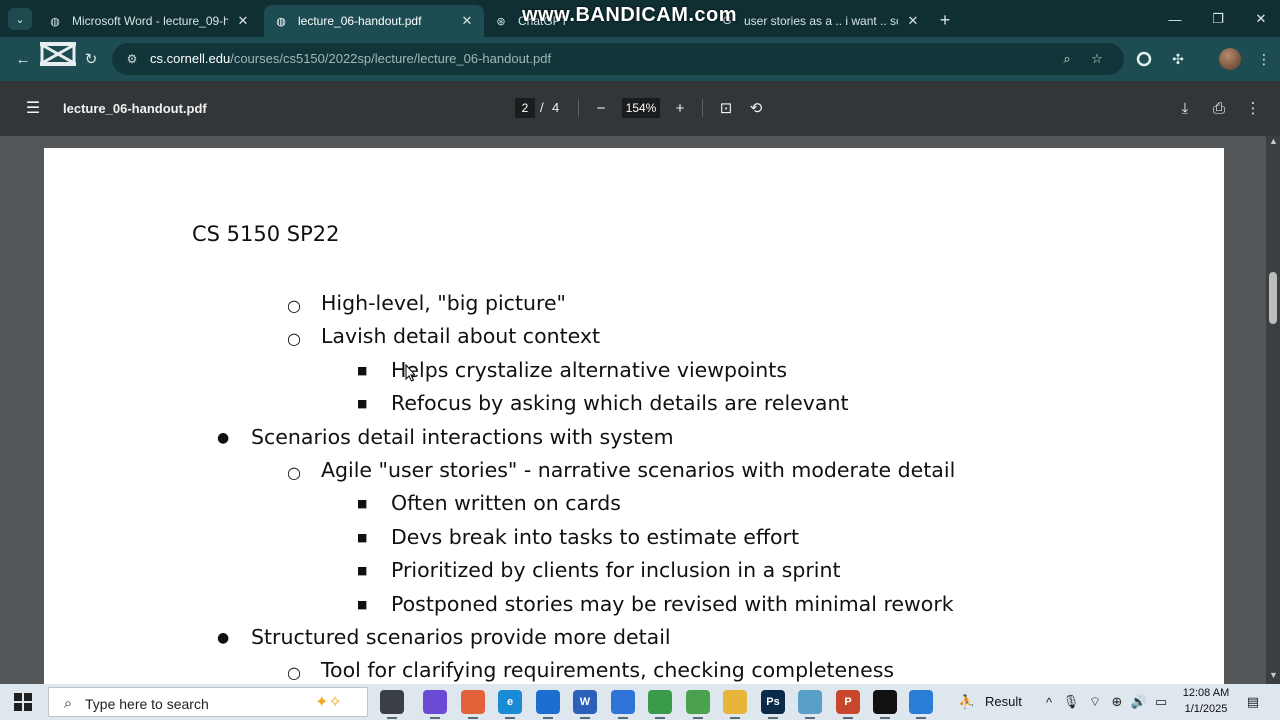 This screenshot has height=720, width=1280. What do you see at coordinates (328, 702) in the screenshot?
I see `sparkle-icon: ✦✧` at bounding box center [328, 702].